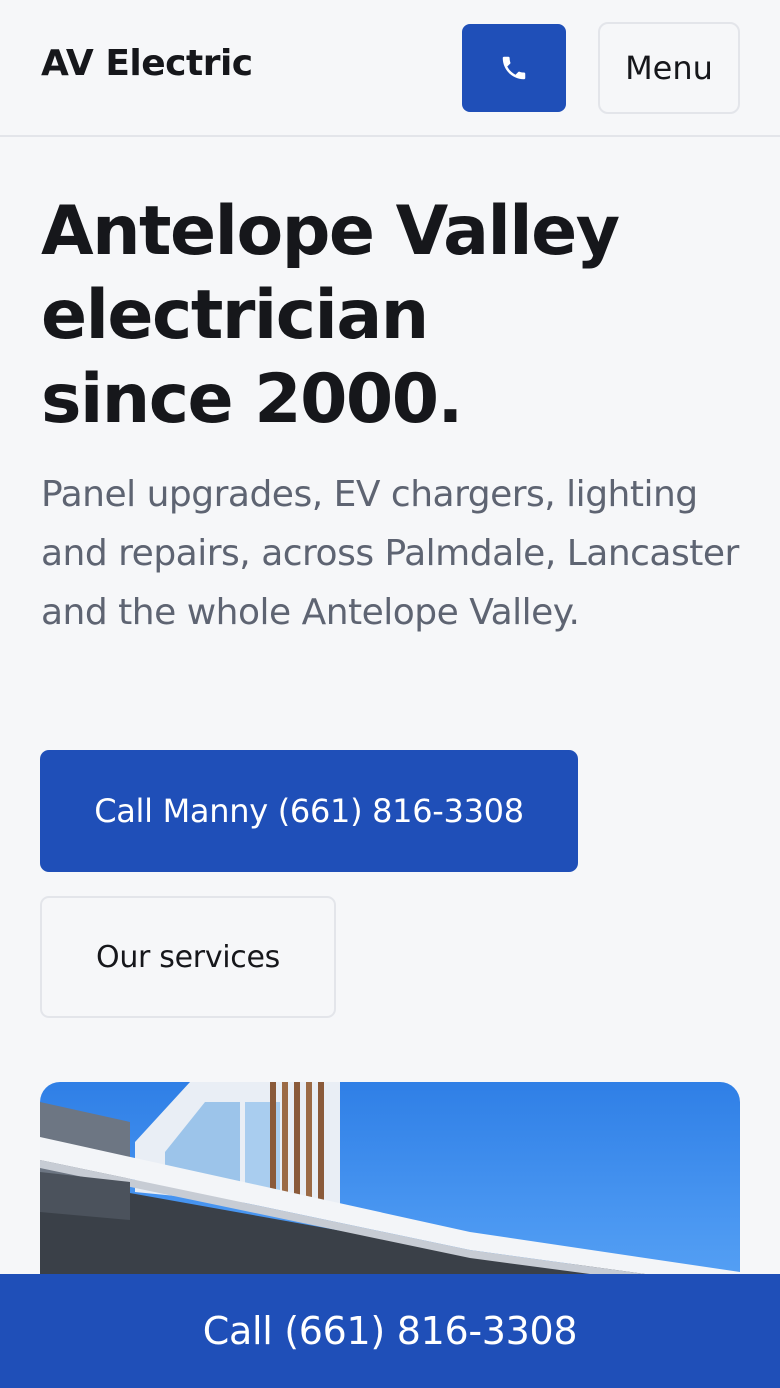 This screenshot has height=1388, width=780. I want to click on our-services-button: Our services, so click(188, 957).